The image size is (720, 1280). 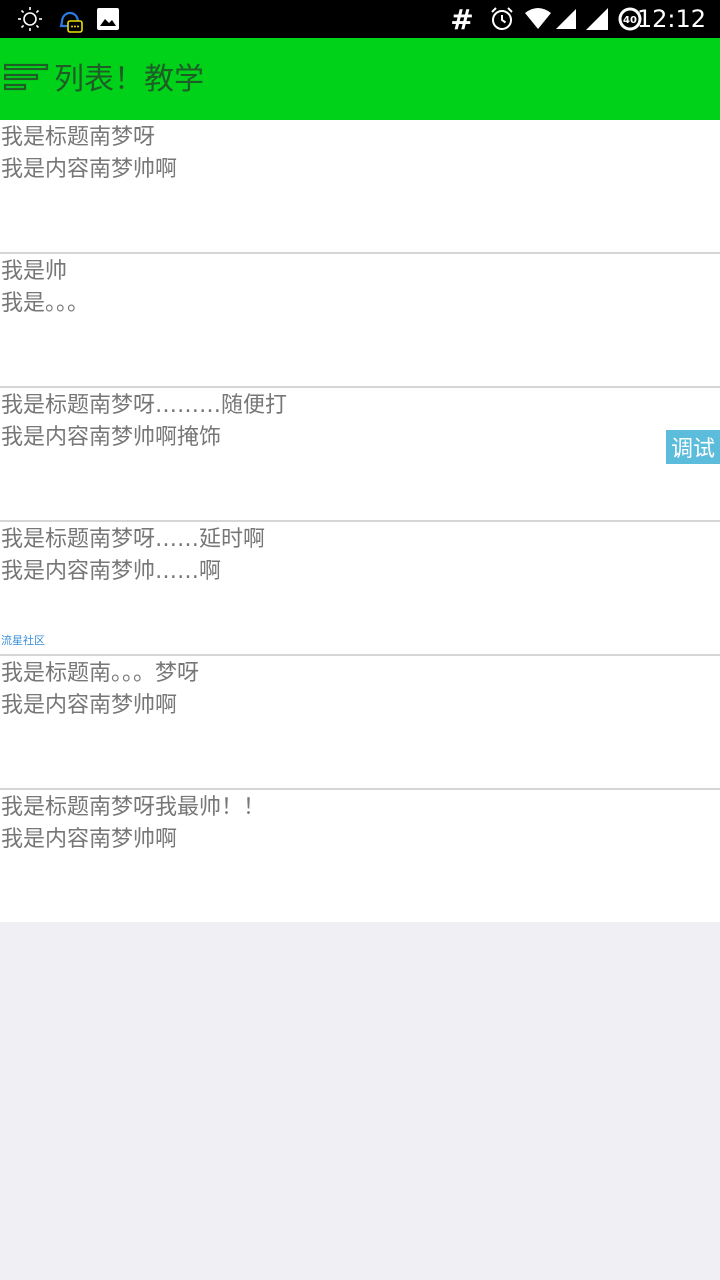 I want to click on item-title: 我是帅, so click(x=34, y=271).